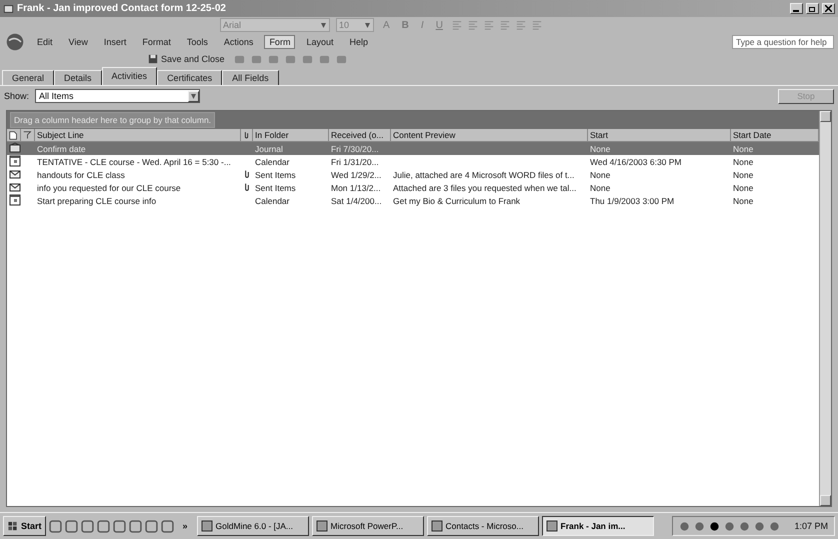 The width and height of the screenshot is (838, 539). Describe the element at coordinates (186, 59) in the screenshot. I see `save-and-close-button: Save and Close` at that location.